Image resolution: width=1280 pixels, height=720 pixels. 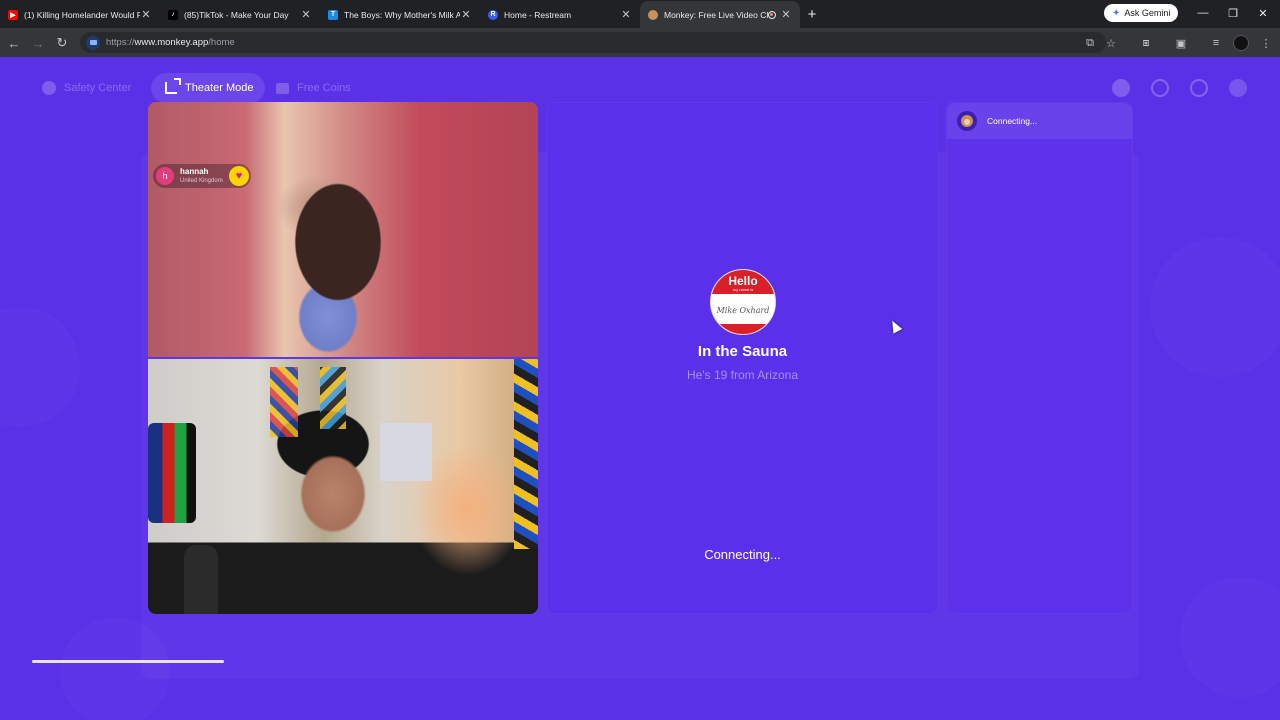 What do you see at coordinates (1116, 13) in the screenshot?
I see `sparkle-icon: ✦` at bounding box center [1116, 13].